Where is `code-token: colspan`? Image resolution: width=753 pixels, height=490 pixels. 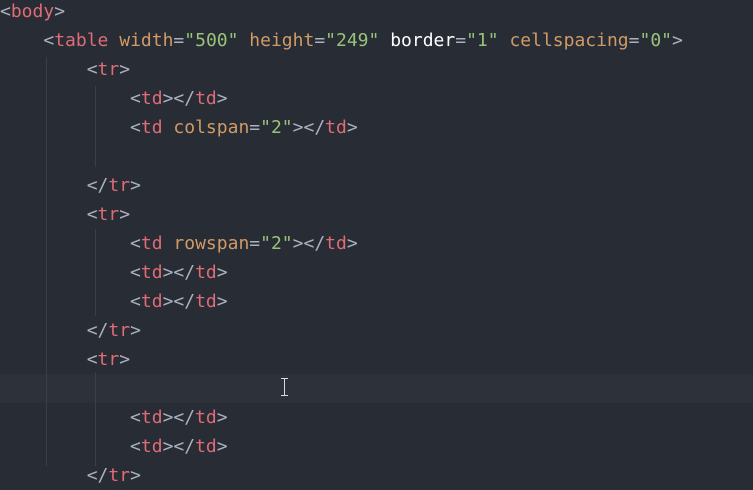 code-token: colspan is located at coordinates (211, 127).